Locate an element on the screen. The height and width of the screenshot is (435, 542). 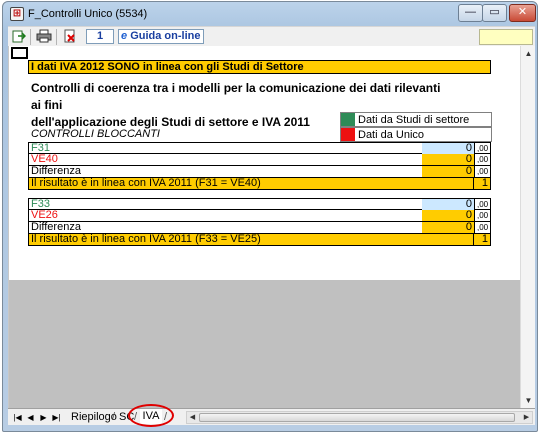
guida-online-label: Guida on-line is located at coordinates (165, 36).